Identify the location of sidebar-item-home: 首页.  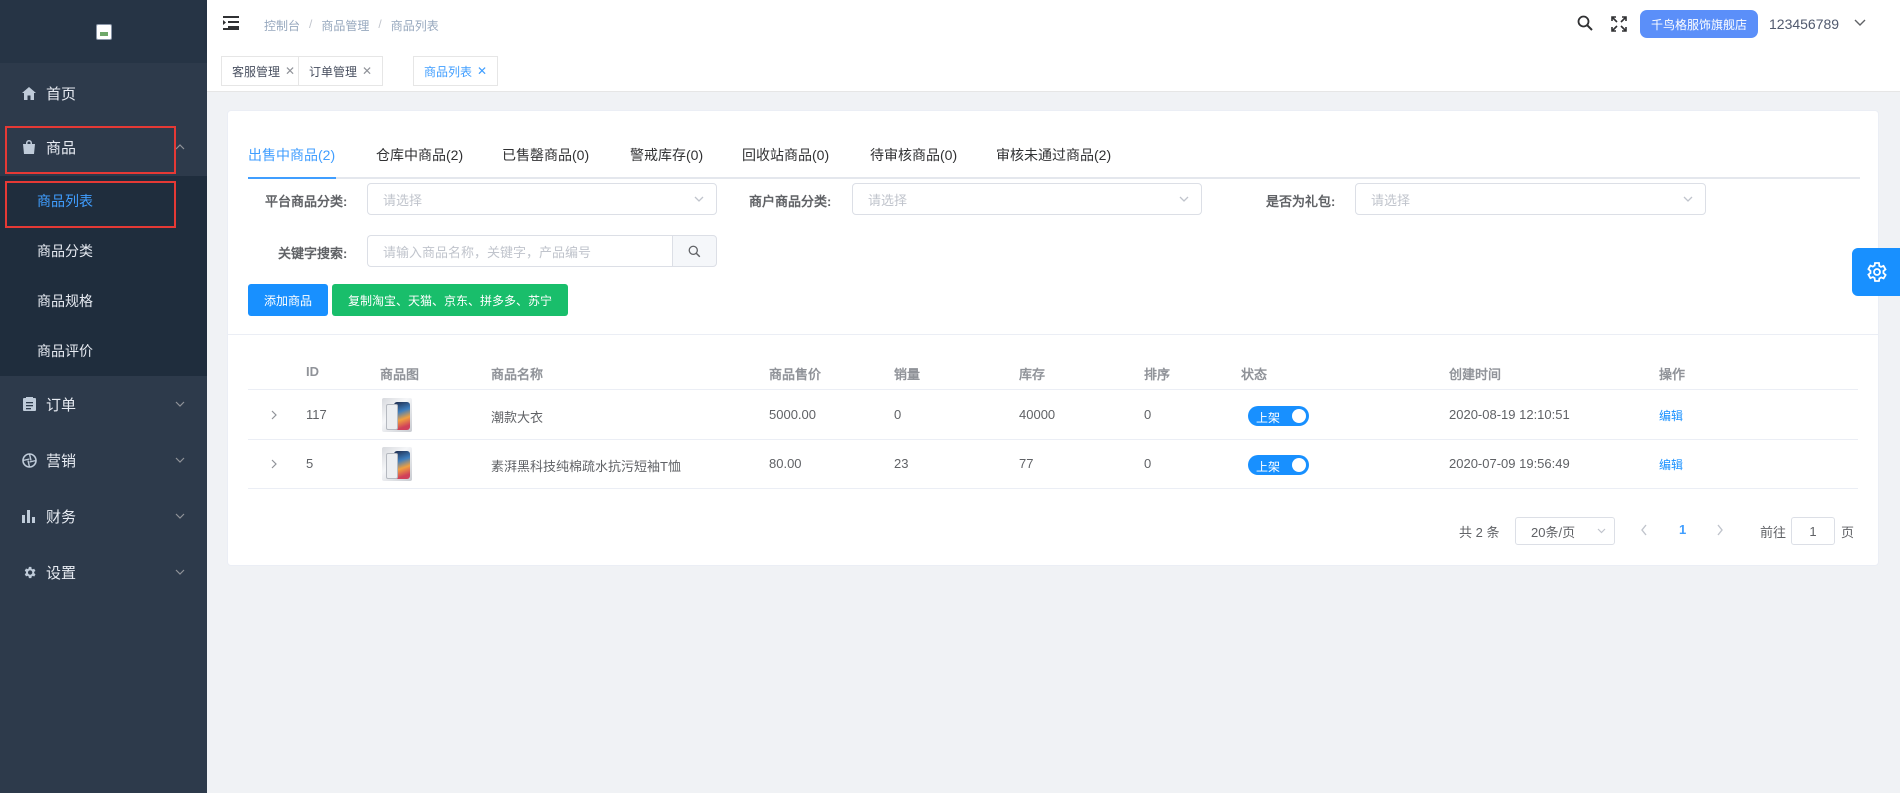
(103, 93).